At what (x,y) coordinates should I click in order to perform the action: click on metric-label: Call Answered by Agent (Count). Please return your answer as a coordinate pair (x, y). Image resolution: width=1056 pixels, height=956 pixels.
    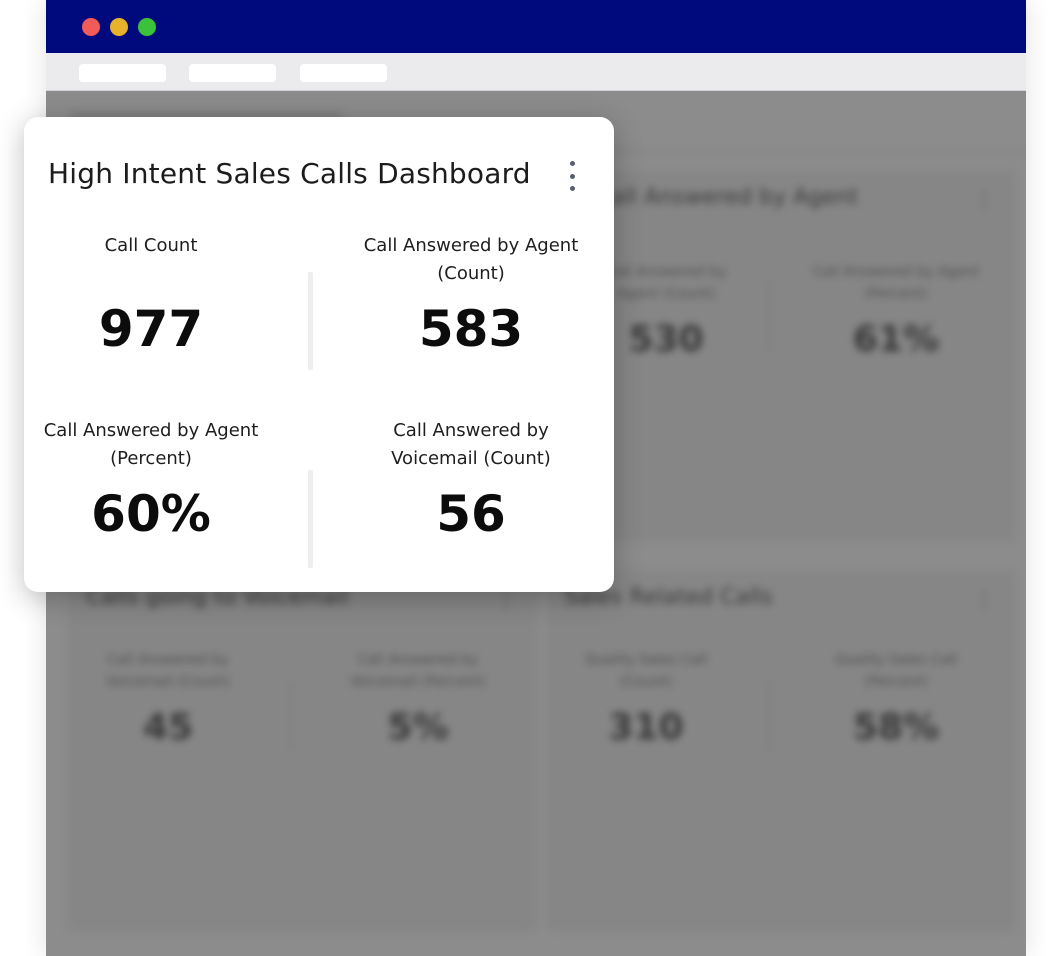
    Looking at the image, I should click on (471, 259).